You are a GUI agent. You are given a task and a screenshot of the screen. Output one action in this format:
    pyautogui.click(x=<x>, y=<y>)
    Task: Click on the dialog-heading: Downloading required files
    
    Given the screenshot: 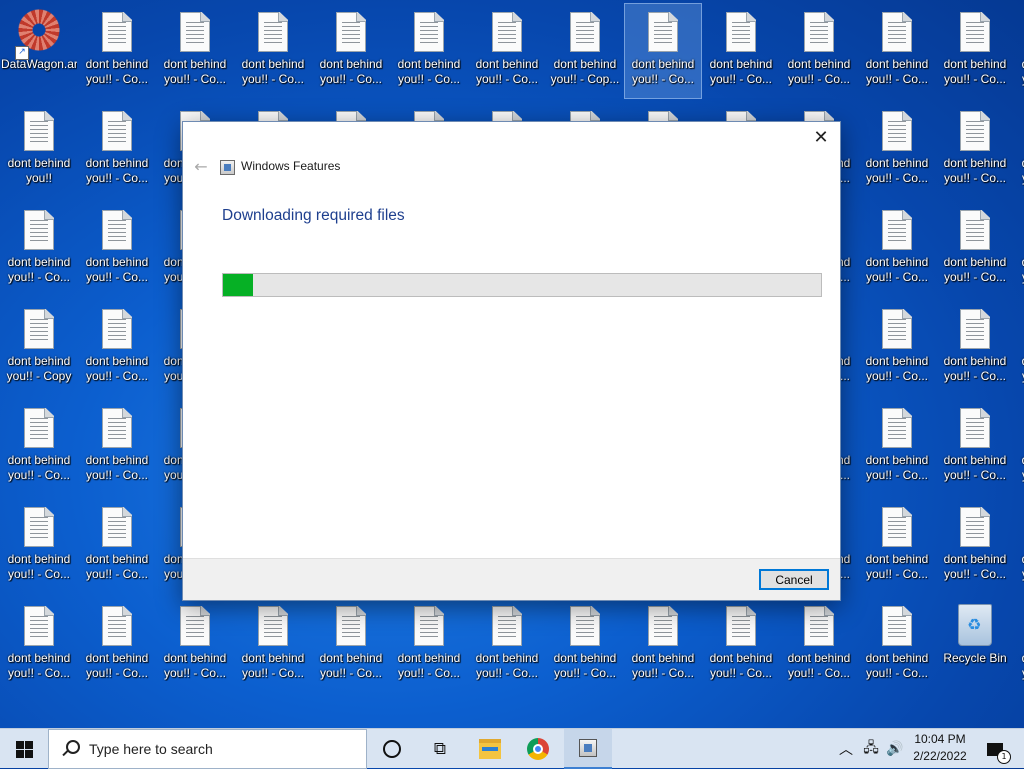 What is the action you would take?
    pyautogui.click(x=313, y=215)
    